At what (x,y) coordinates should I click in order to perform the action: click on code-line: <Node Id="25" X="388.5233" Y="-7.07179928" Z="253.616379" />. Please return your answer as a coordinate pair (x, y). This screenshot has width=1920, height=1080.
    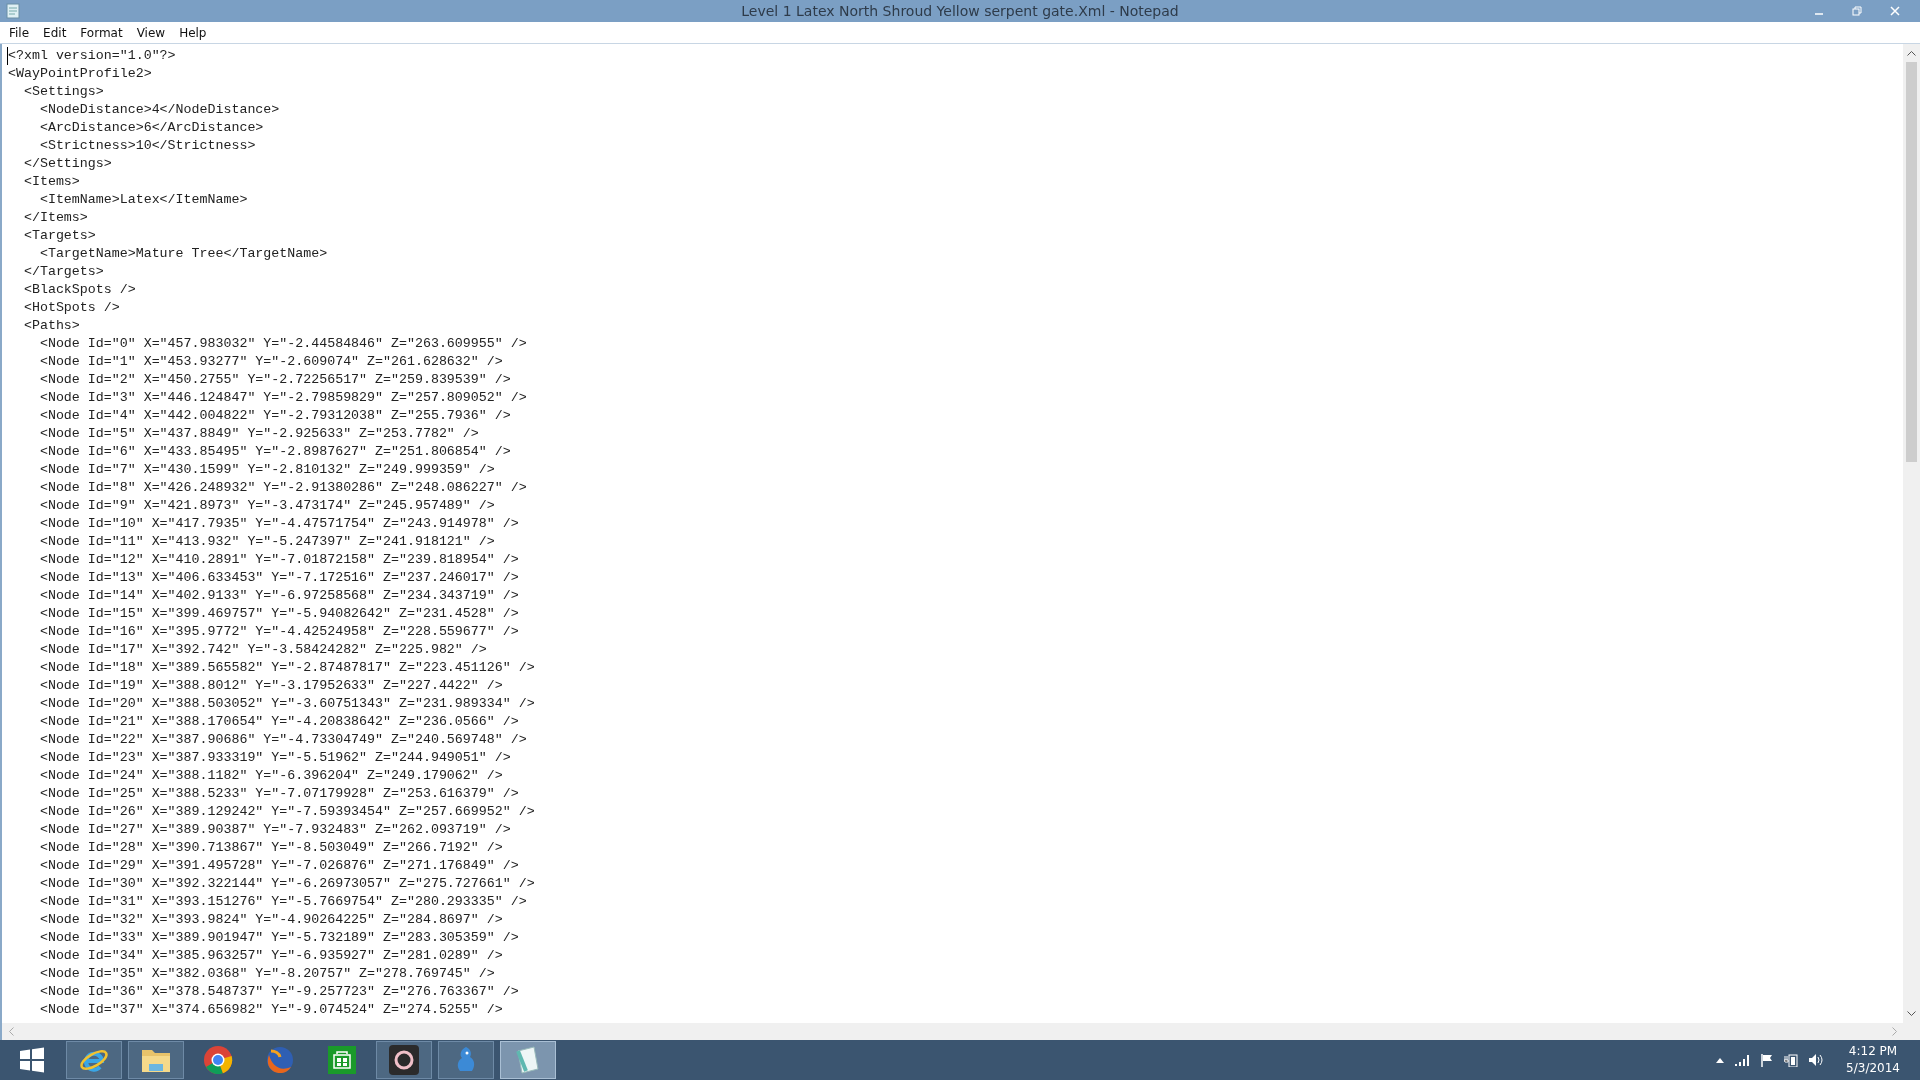
    Looking at the image, I should click on (278, 794).